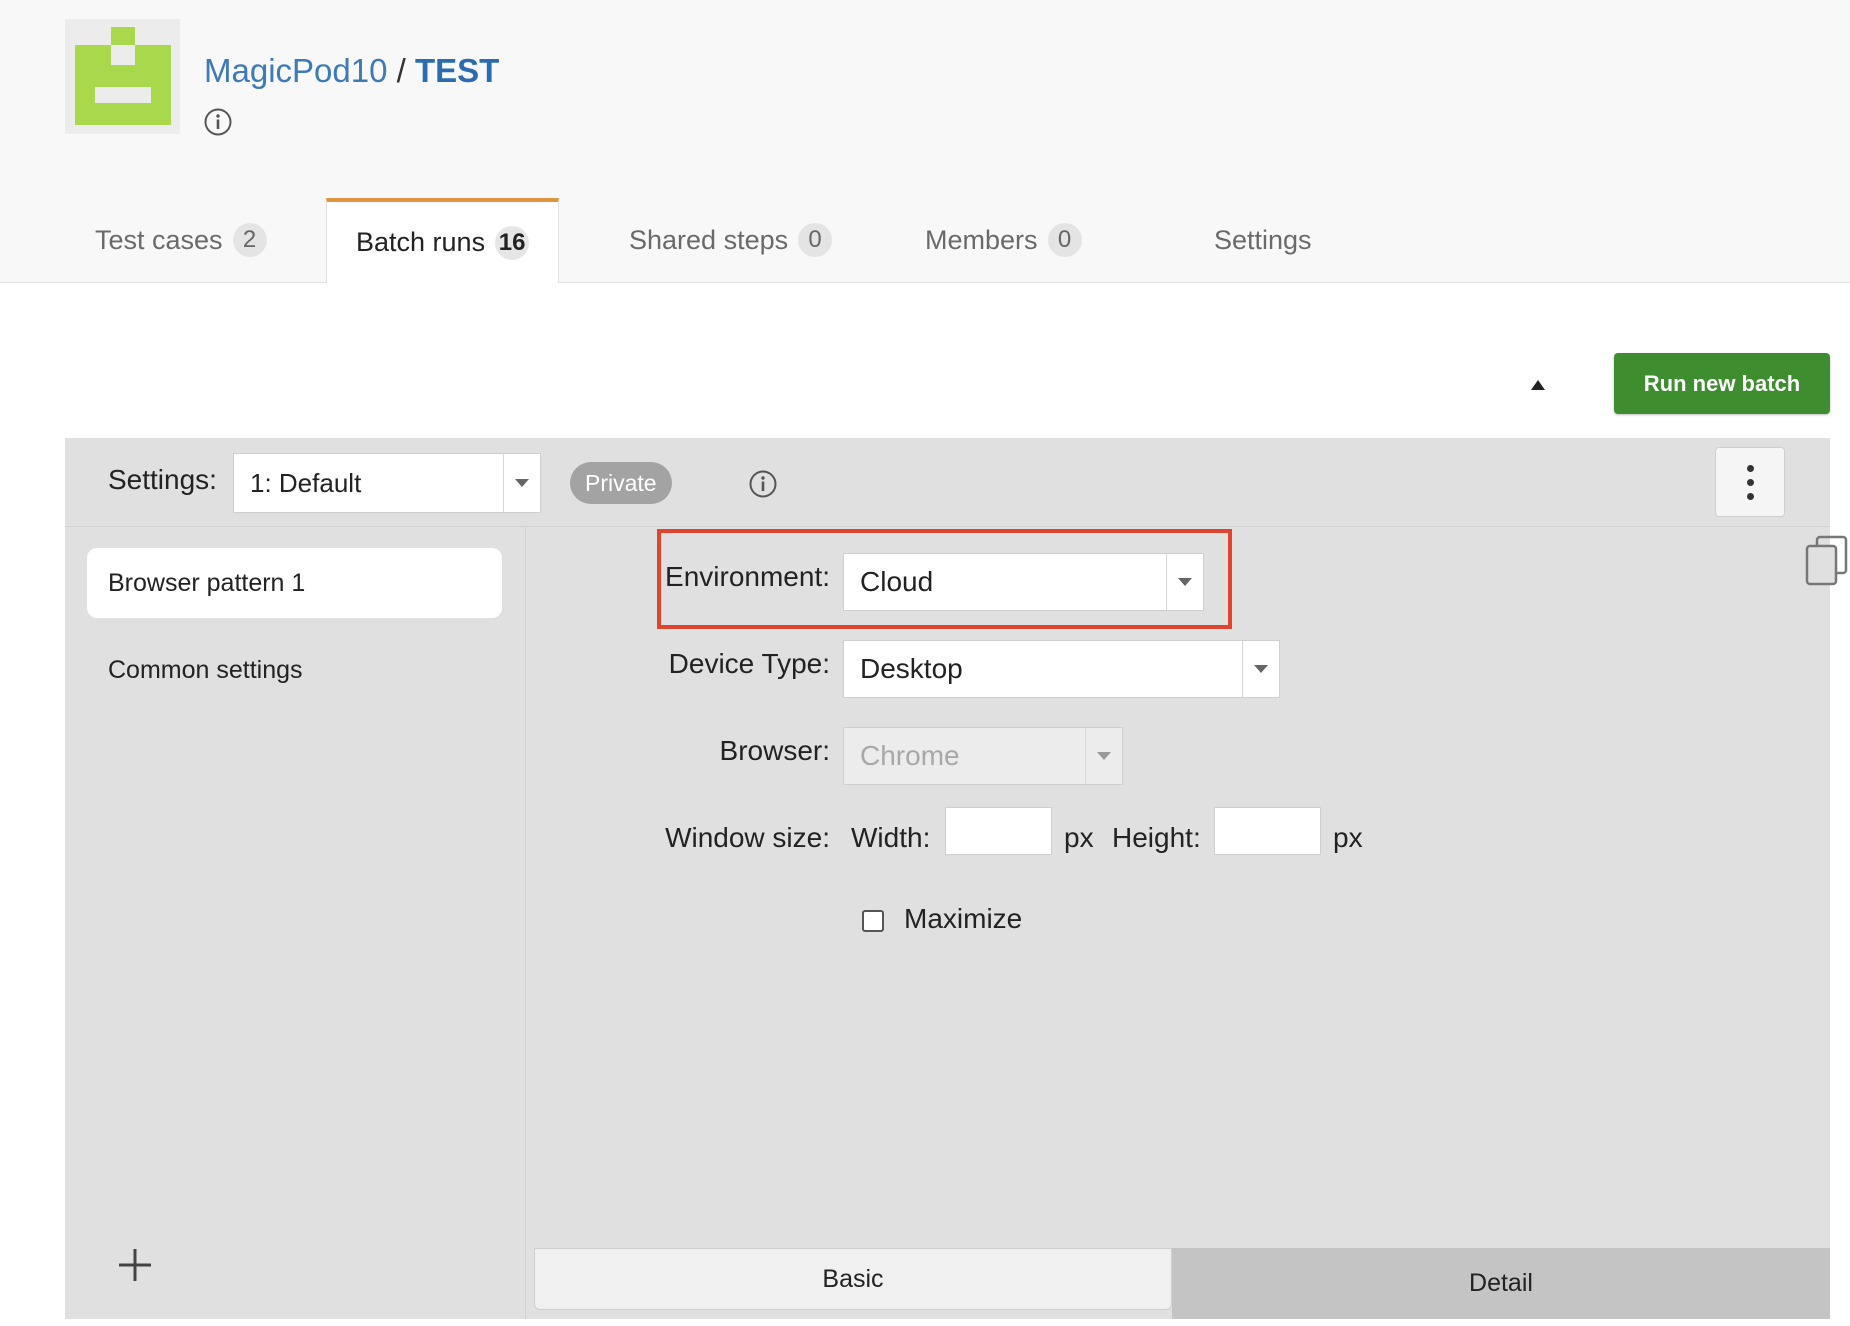 Image resolution: width=1850 pixels, height=1326 pixels. I want to click on tab-label: Detail, so click(1501, 1283).